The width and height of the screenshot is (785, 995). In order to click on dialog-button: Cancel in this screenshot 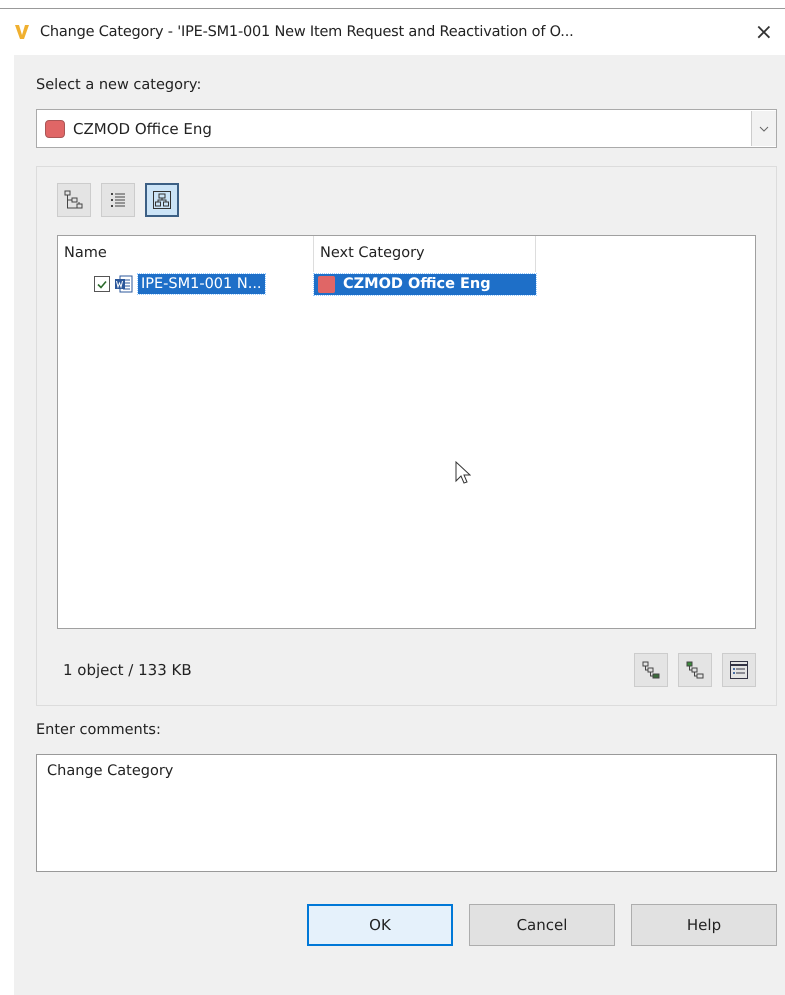, I will do `click(542, 925)`.